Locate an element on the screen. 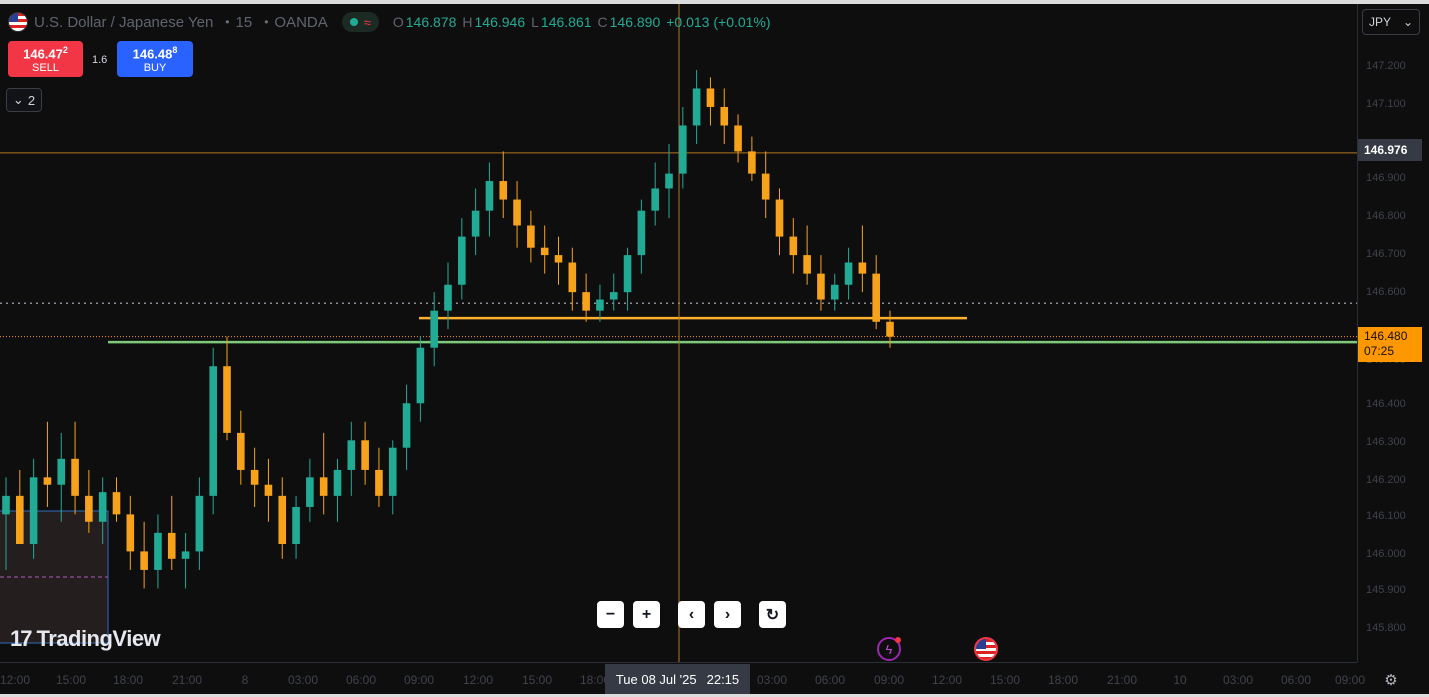  price-tick: 146.700 is located at coordinates (1386, 254).